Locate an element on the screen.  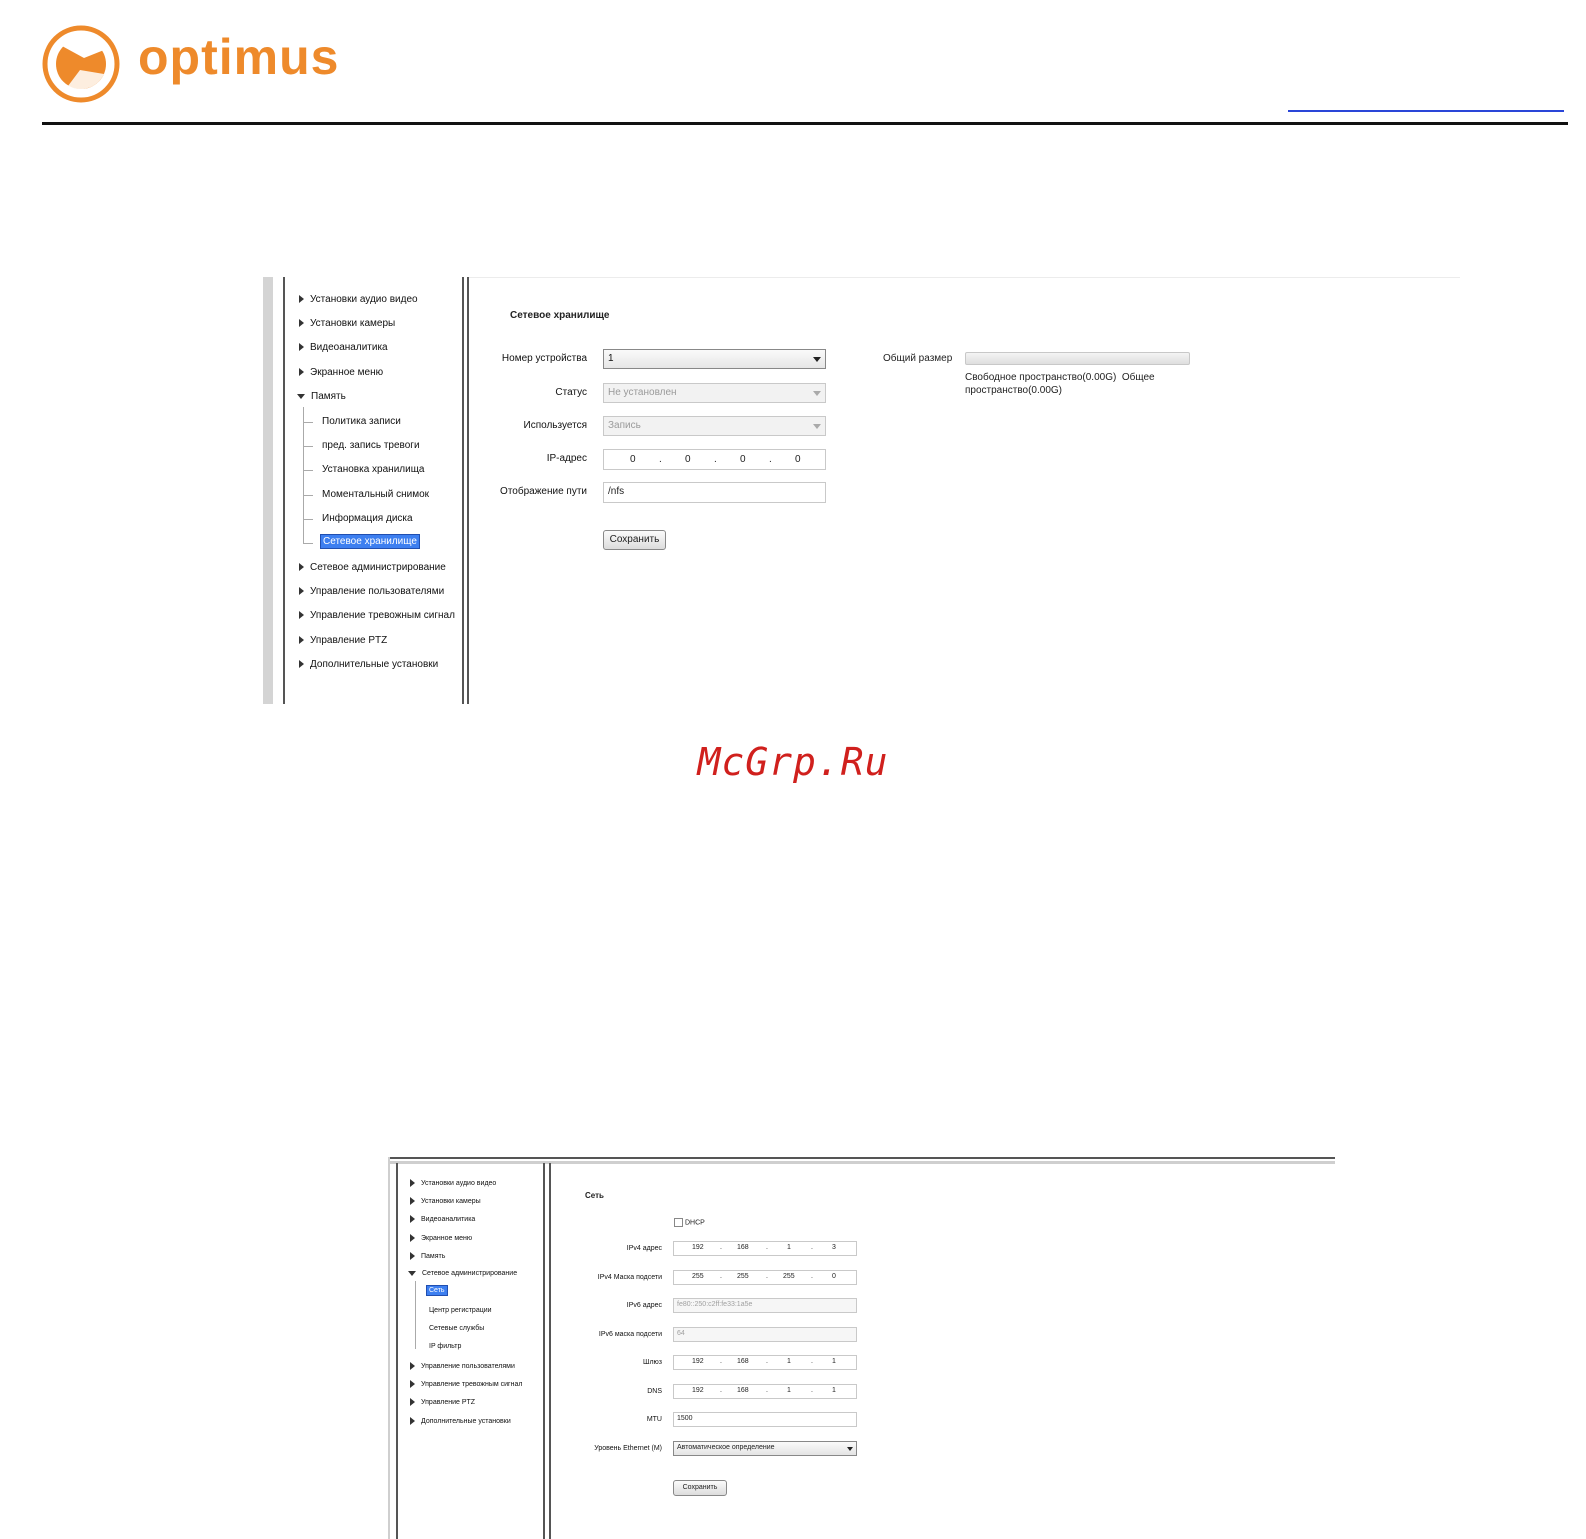
tree-subitem-record-policy: Политика записи is located at coordinates (361, 421).